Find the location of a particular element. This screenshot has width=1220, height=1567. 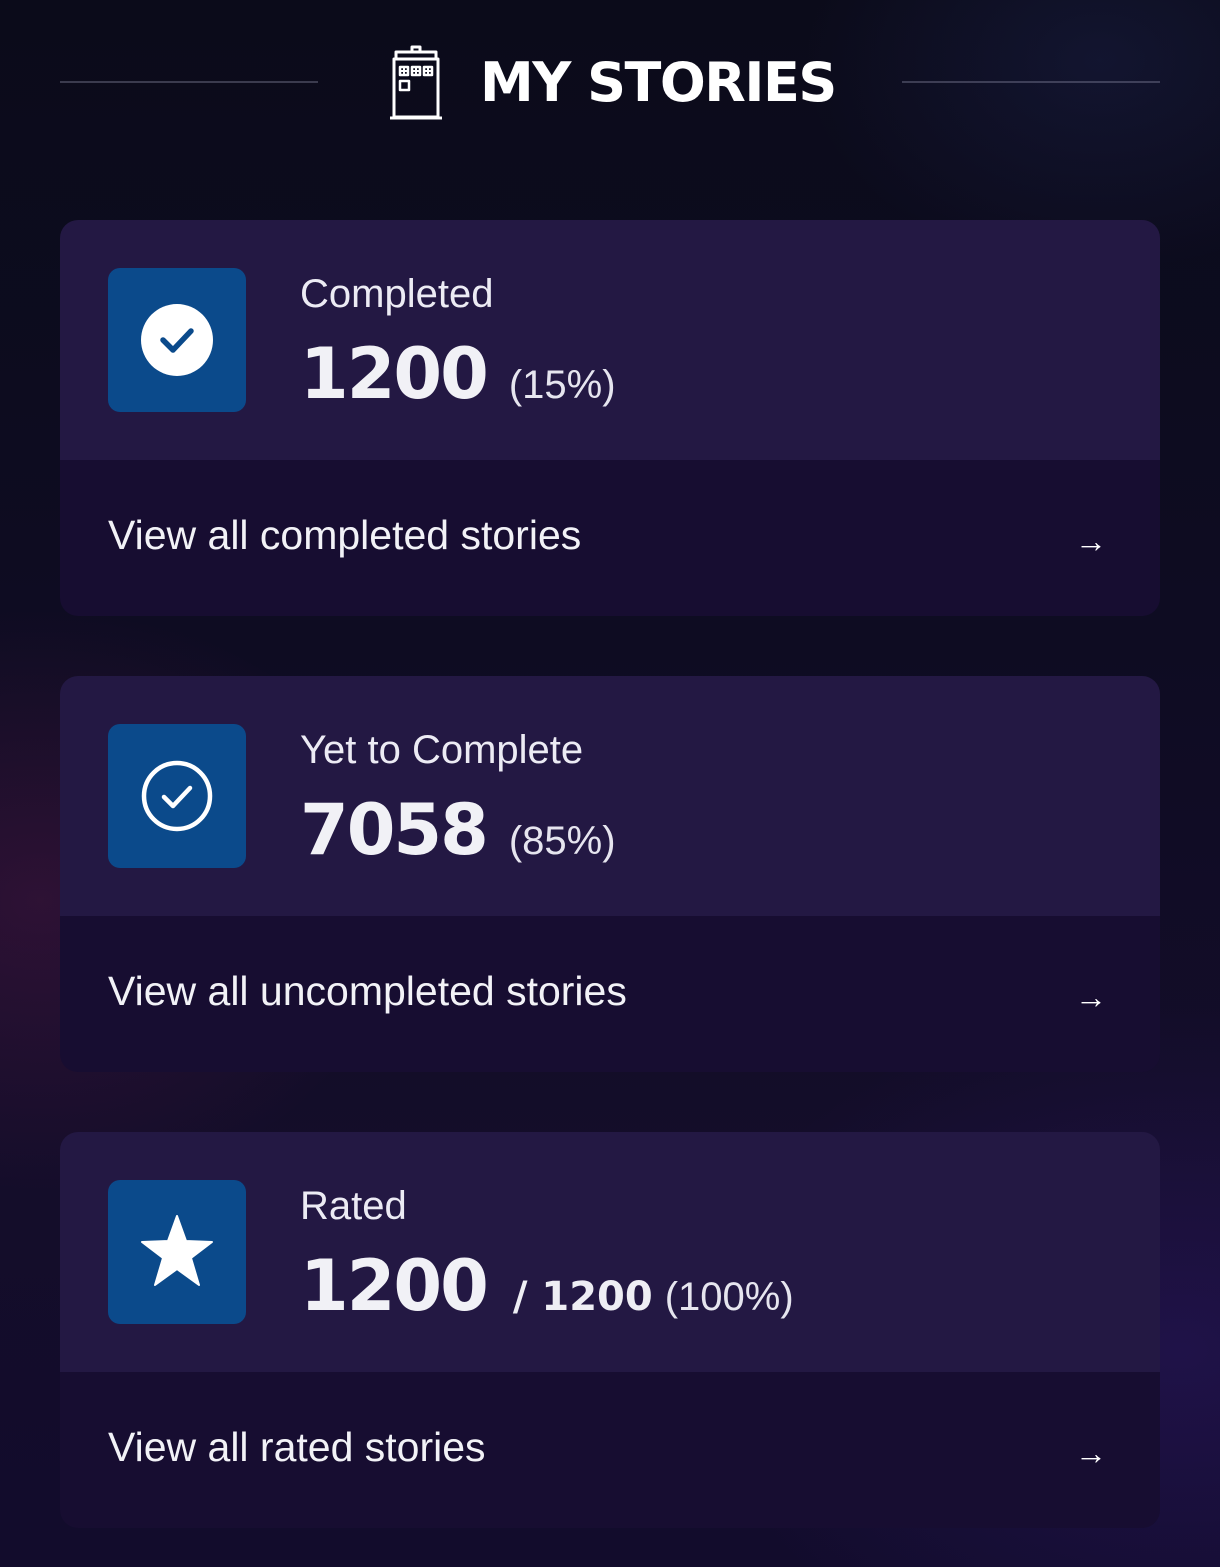

page-header: MY STORIES is located at coordinates (610, 82).